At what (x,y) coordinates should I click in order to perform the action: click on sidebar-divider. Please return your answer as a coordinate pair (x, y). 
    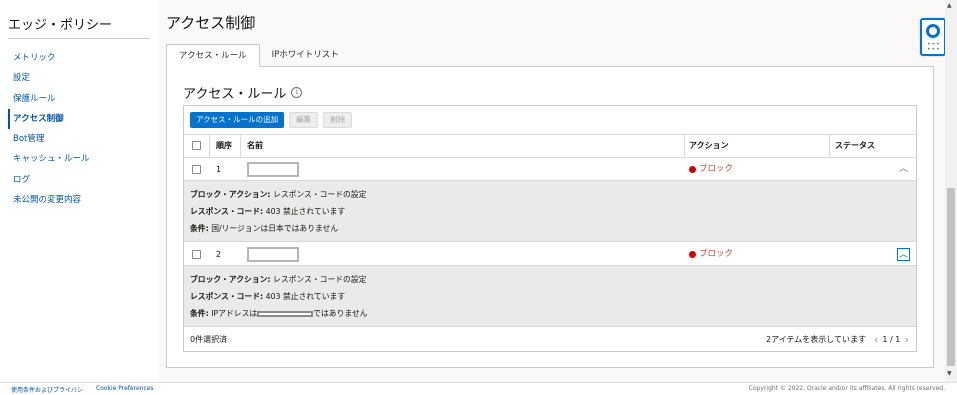
    Looking at the image, I should click on (79, 38).